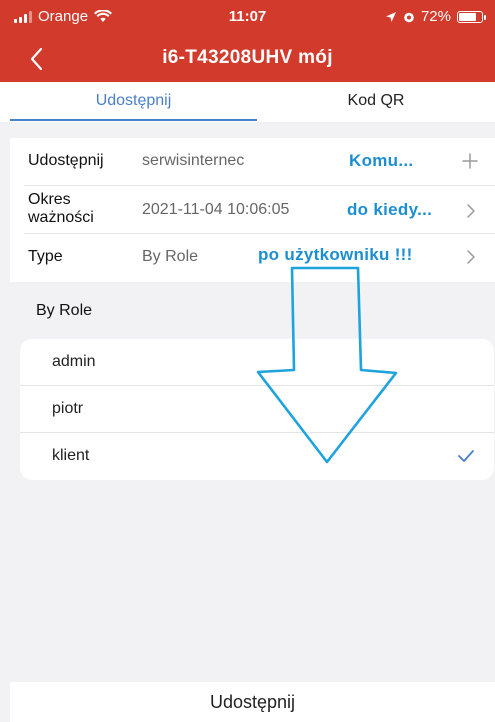 Image resolution: width=495 pixels, height=722 pixels. I want to click on type-value: By Role, so click(170, 256).